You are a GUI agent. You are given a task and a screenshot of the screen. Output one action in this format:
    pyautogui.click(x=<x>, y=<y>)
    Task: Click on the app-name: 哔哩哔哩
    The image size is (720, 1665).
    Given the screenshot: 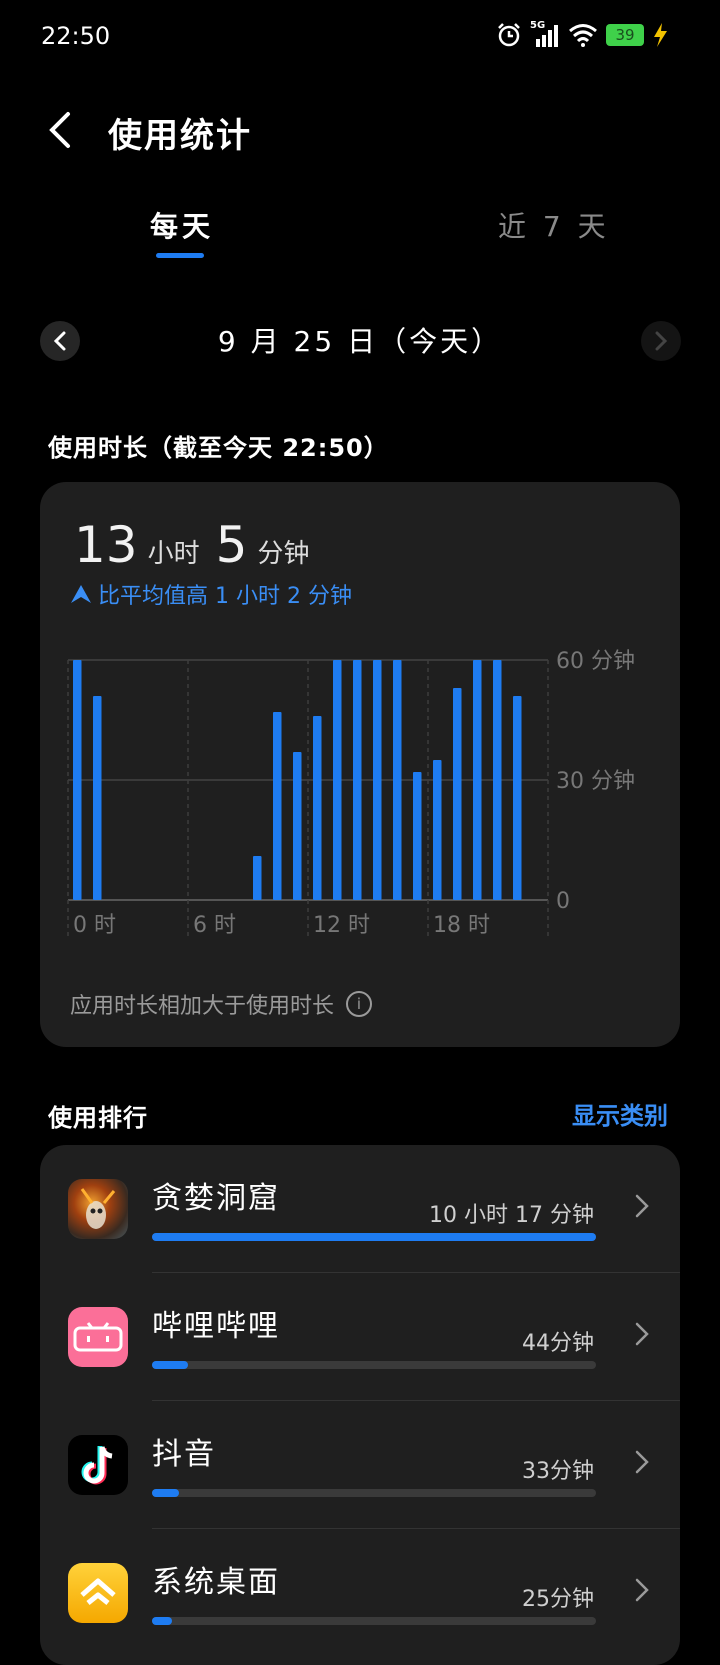 What is the action you would take?
    pyautogui.click(x=216, y=1326)
    